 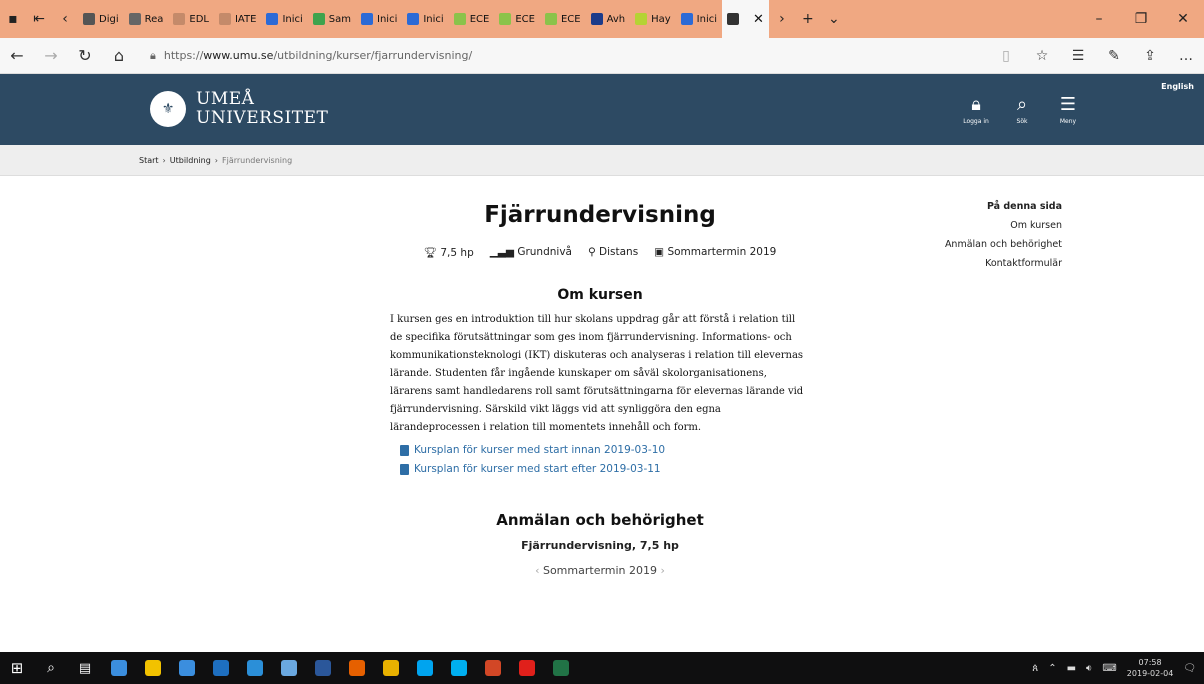 I want to click on sidebar-item-om-kursen: Om kursen, so click(x=1003, y=225).